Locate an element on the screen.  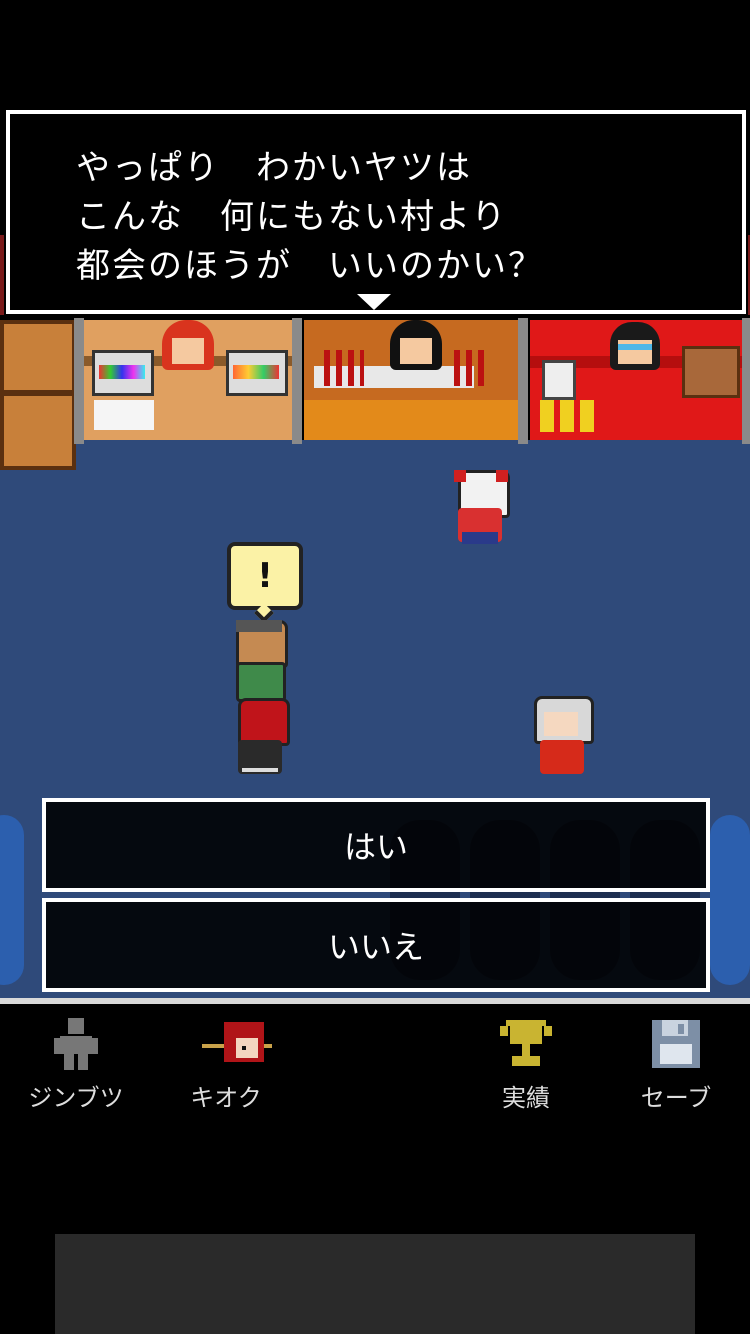
nav-people-button: ジンブツ is located at coordinates (73, 1065).